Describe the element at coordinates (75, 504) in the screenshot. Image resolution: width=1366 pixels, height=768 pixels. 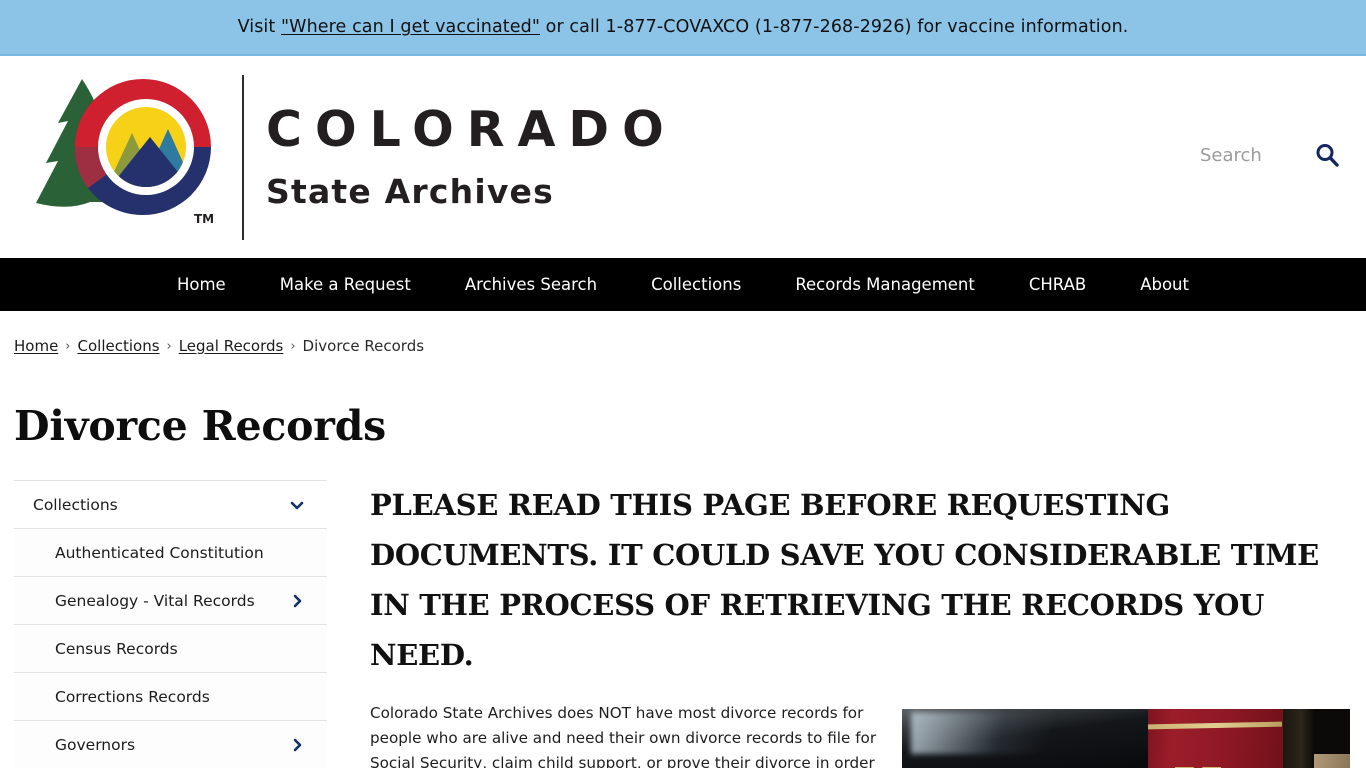
I see `sidebar-item-label: Collections` at that location.